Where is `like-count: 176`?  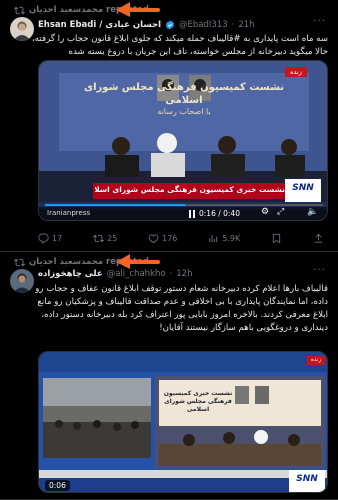 like-count: 176 is located at coordinates (170, 238).